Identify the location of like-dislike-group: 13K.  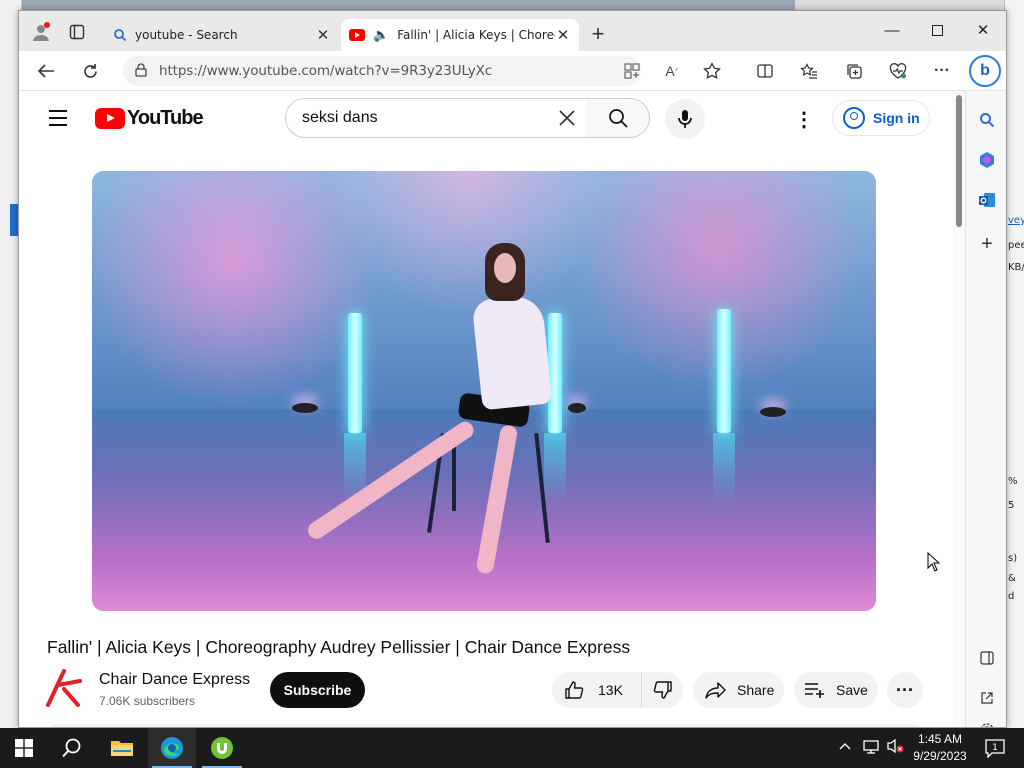
(617, 690).